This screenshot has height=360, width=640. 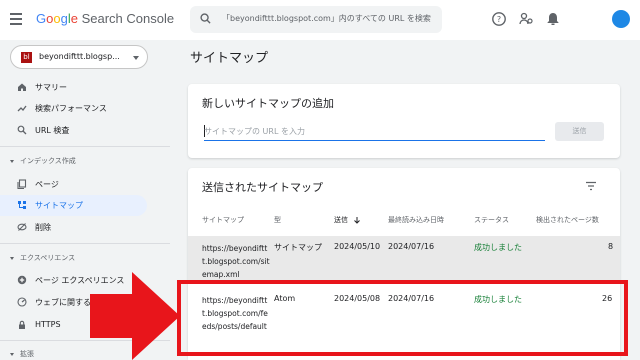 What do you see at coordinates (71, 108) in the screenshot?
I see `sidebar-item-label: 検索パフォーマンス` at bounding box center [71, 108].